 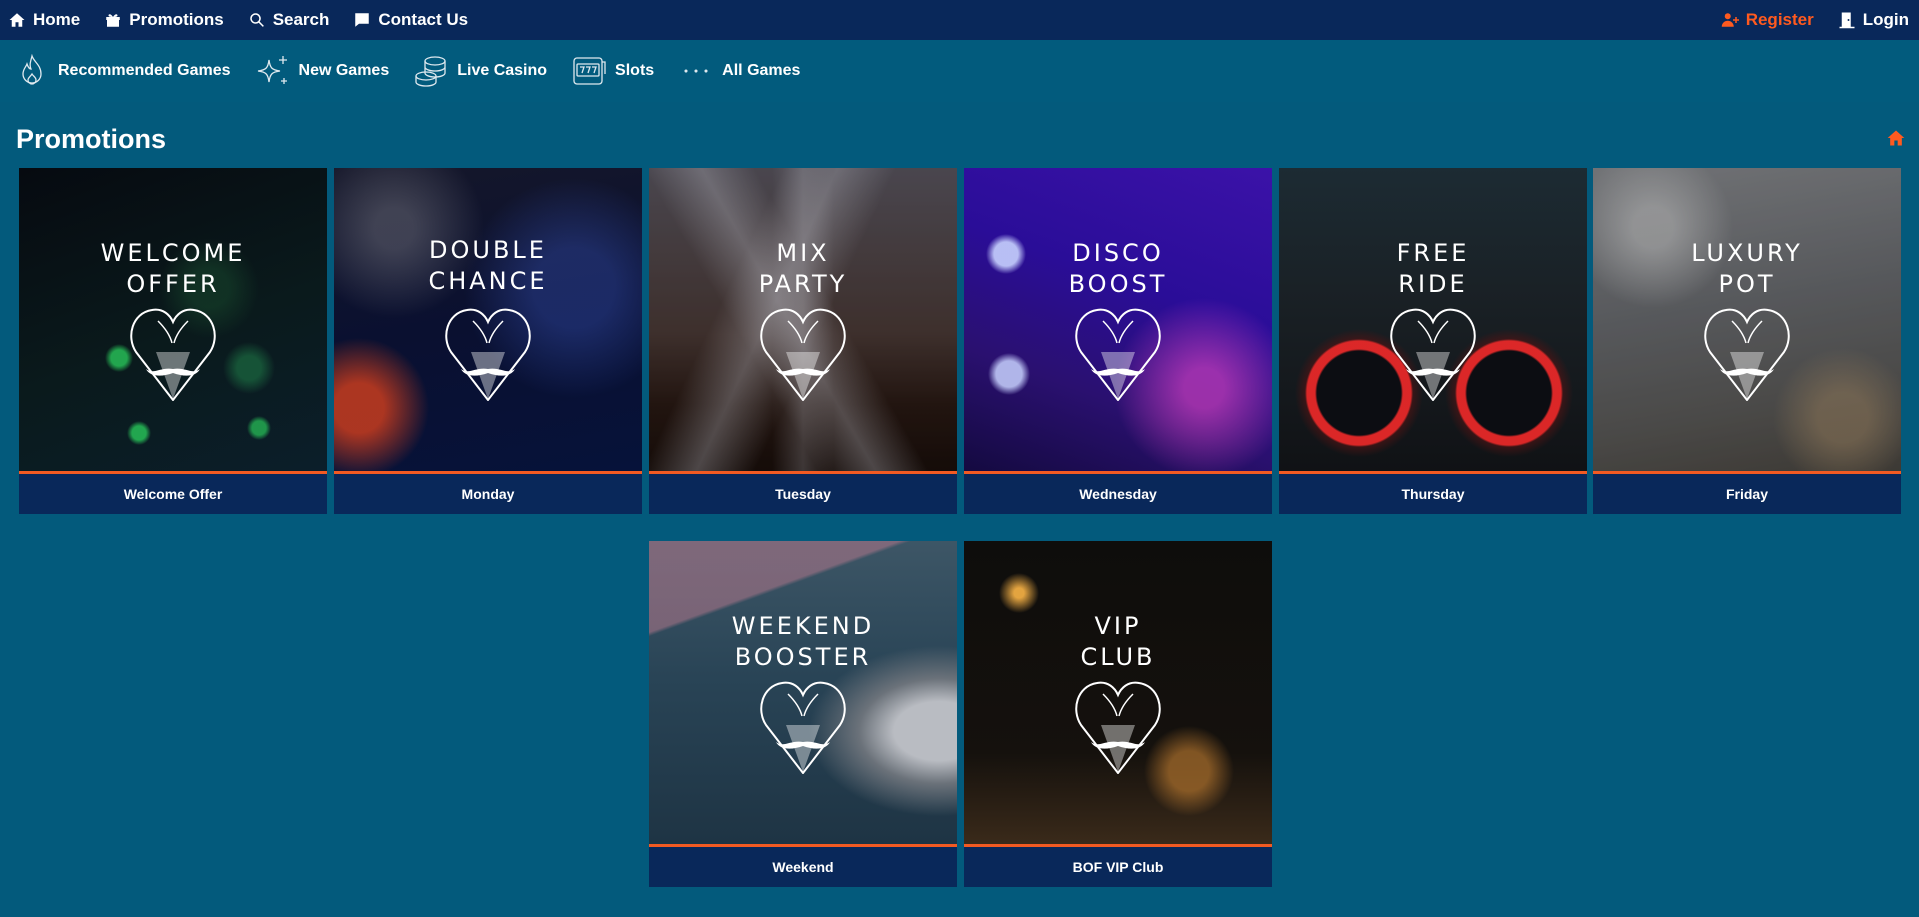 What do you see at coordinates (1118, 269) in the screenshot?
I see `promo-logo-title: DISCO BOOST` at bounding box center [1118, 269].